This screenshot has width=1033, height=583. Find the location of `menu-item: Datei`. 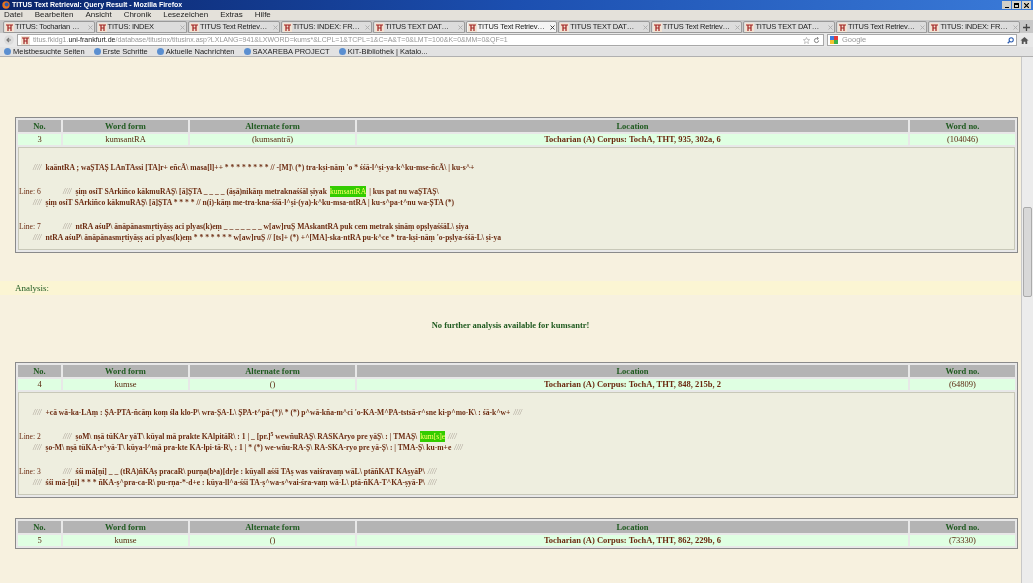

menu-item: Datei is located at coordinates (13, 15).